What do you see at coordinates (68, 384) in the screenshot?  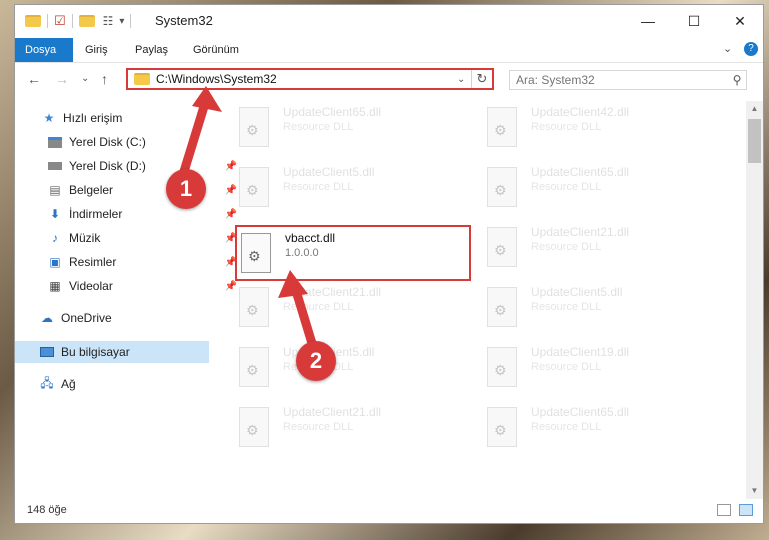 I see `sidebar-item-label: Ağ` at bounding box center [68, 384].